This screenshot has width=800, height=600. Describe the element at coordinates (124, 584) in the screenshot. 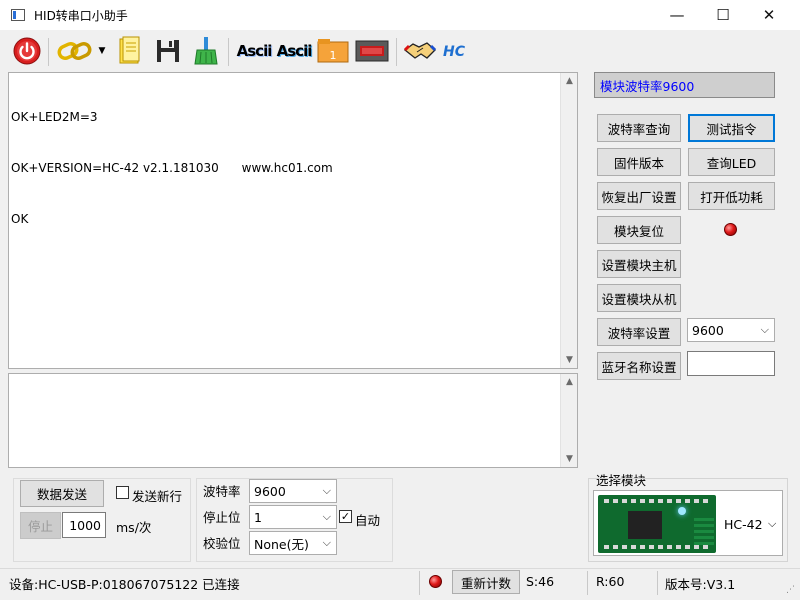

I see `device-status: 设备:HC-USB-P:018067075122 已连接` at that location.